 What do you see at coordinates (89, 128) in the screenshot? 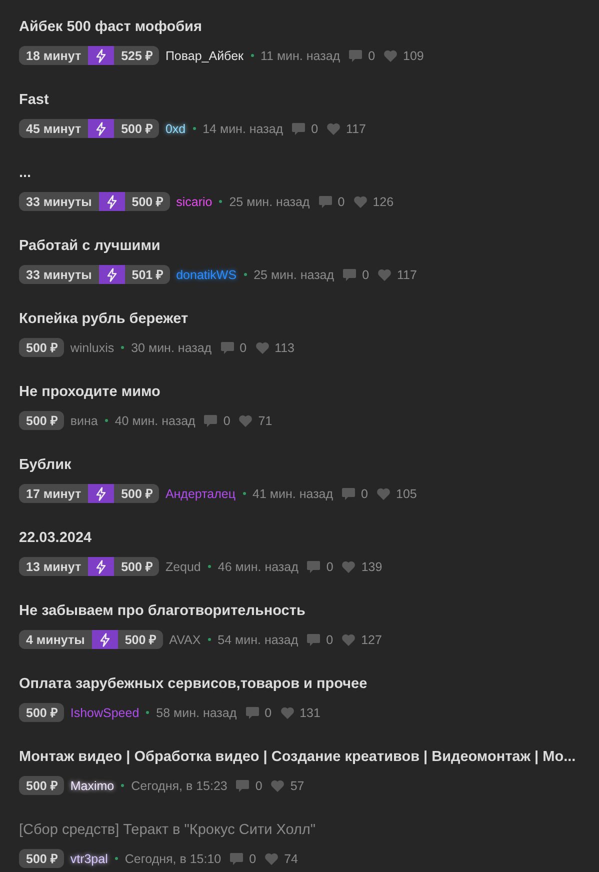
I see `price-badge: 45 минут 500 ₽` at bounding box center [89, 128].